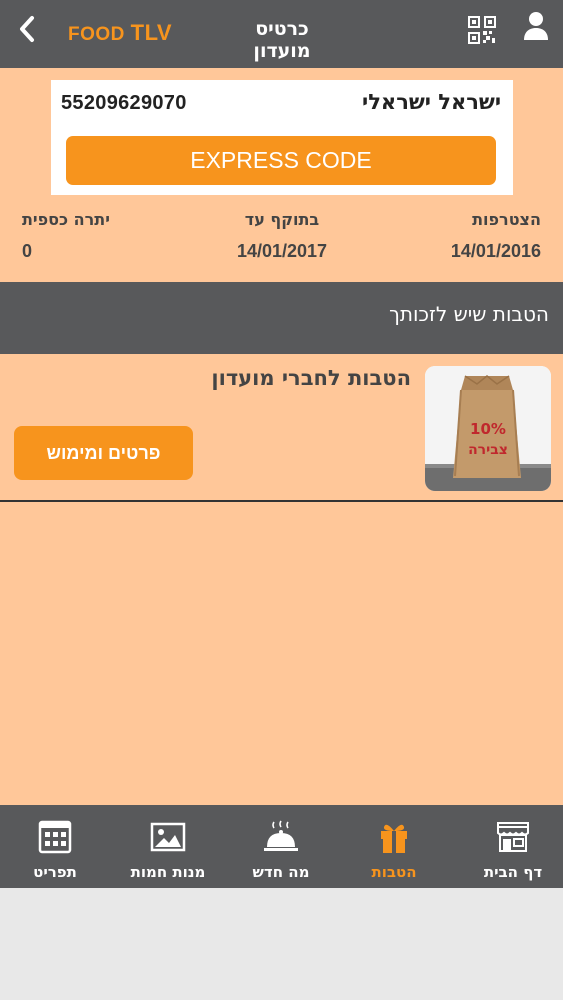  I want to click on benefit-image: 10% צבירה, so click(488, 428).